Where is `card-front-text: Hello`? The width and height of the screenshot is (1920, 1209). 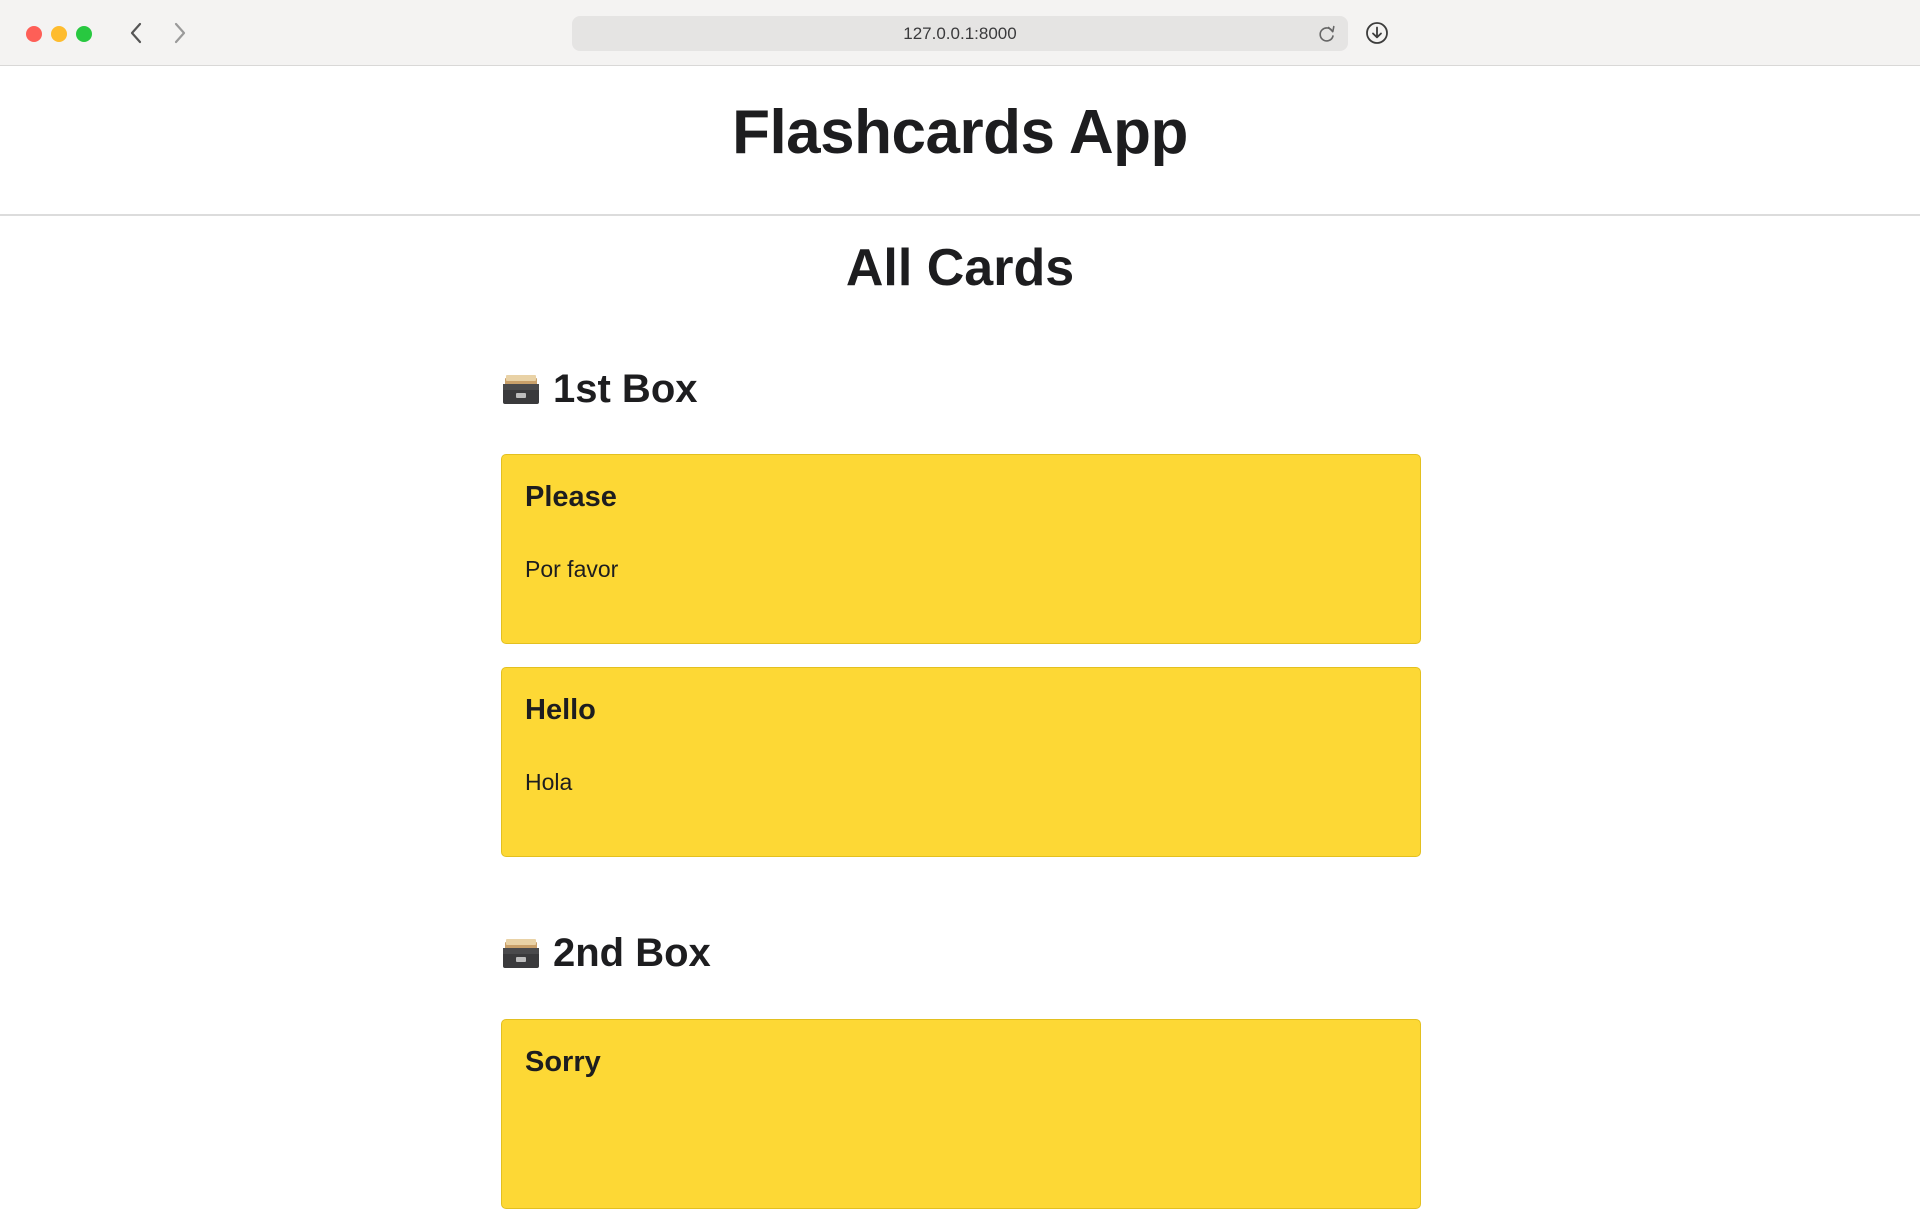
card-front-text: Hello is located at coordinates (560, 710).